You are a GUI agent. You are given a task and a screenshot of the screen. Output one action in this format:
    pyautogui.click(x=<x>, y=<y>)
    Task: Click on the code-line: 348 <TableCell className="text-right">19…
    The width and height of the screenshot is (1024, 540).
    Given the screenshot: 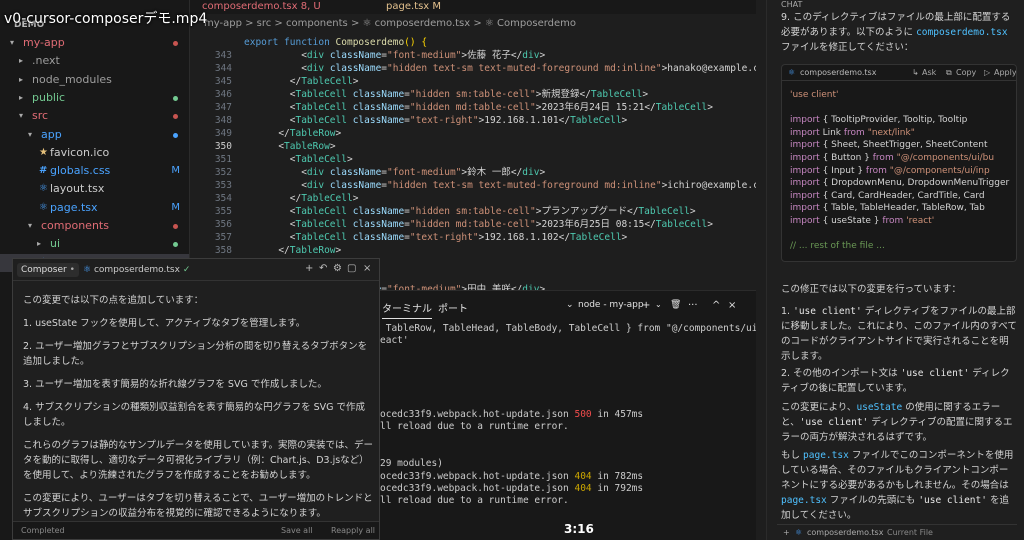 What is the action you would take?
    pyautogui.click(x=473, y=120)
    